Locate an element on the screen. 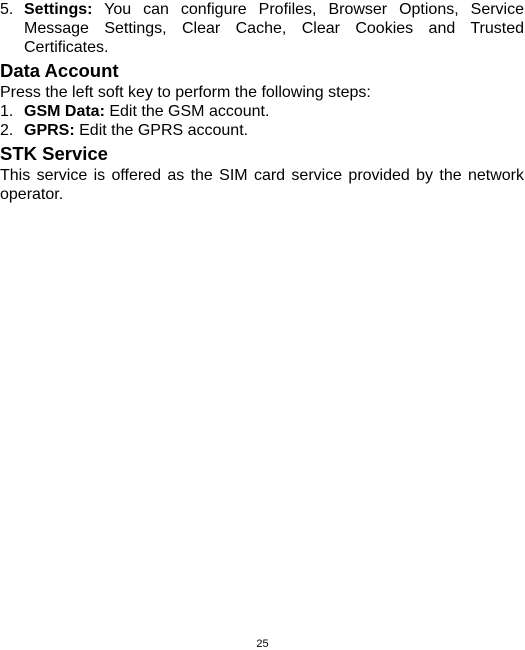  list-item-text: Edit the GPRS account. is located at coordinates (161, 130).